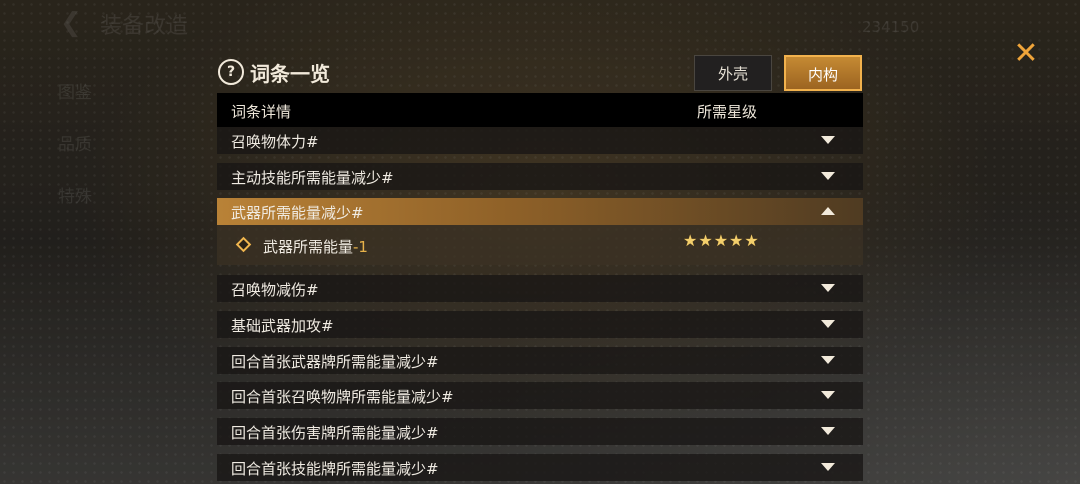 The height and width of the screenshot is (484, 1080). Describe the element at coordinates (290, 73) in the screenshot. I see `panel-title-text: 词条一览` at that location.